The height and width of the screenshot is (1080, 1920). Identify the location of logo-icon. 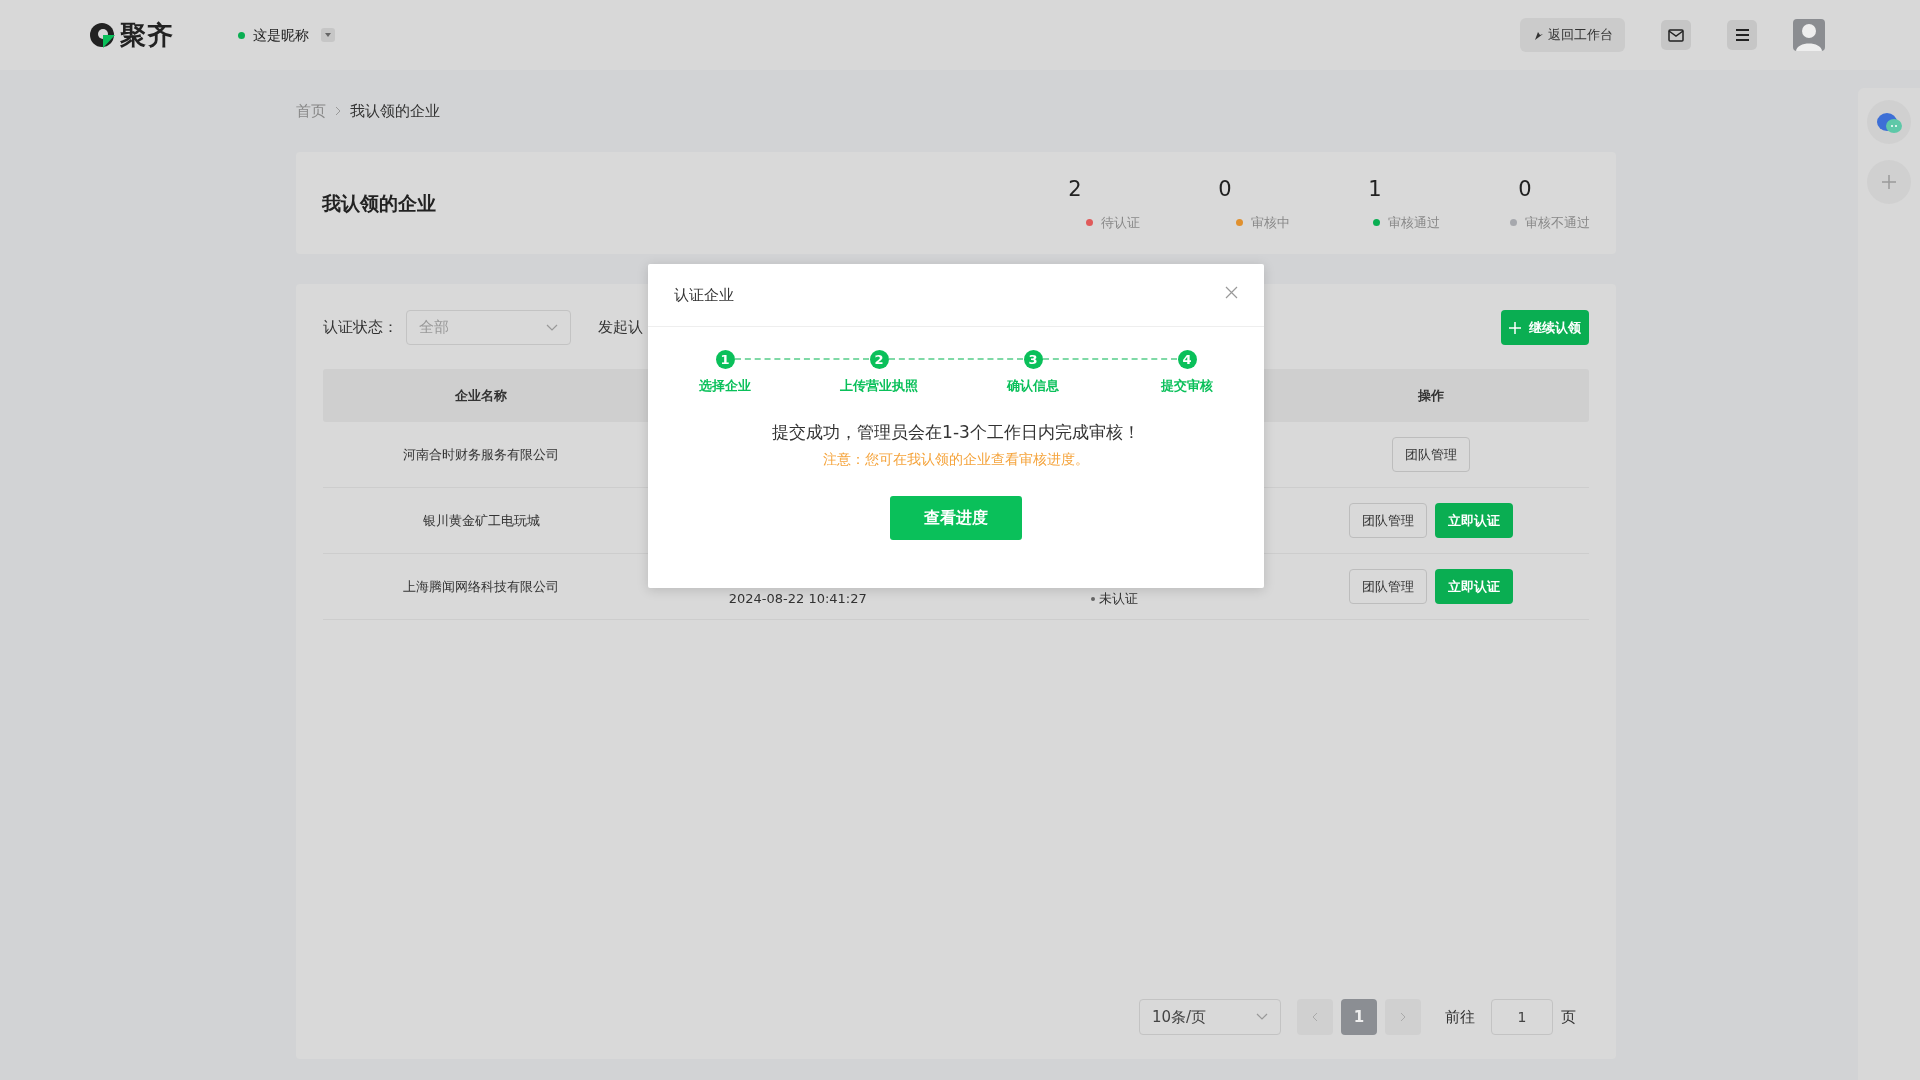
(102, 35).